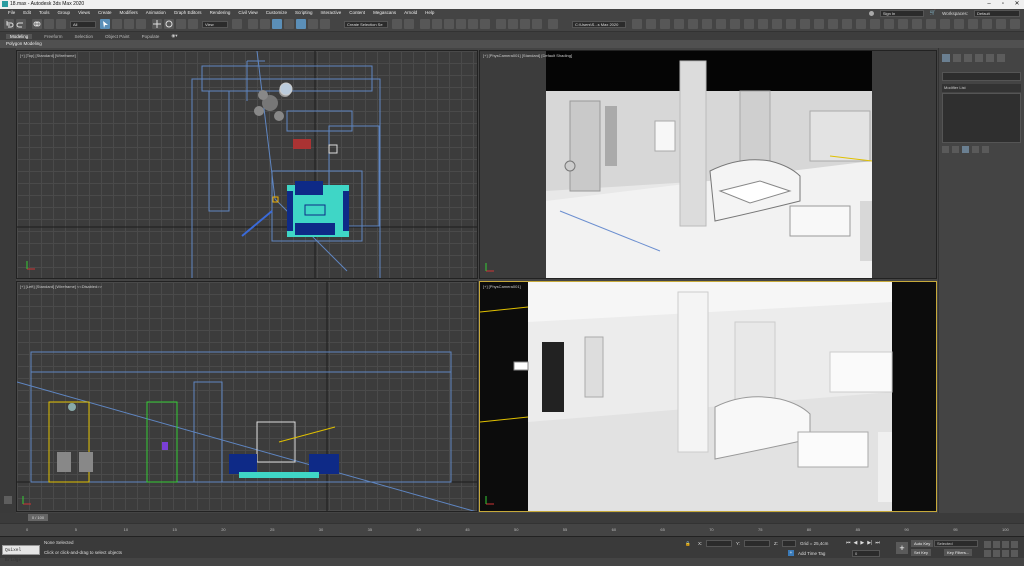 The image size is (1024, 566). Describe the element at coordinates (157, 24) in the screenshot. I see `move-icon` at that location.